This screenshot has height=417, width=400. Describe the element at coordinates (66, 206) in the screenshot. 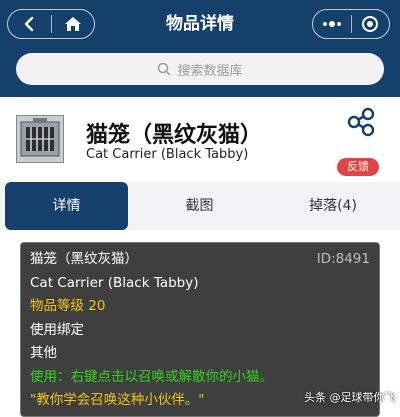

I see `tab-details: 详情` at that location.